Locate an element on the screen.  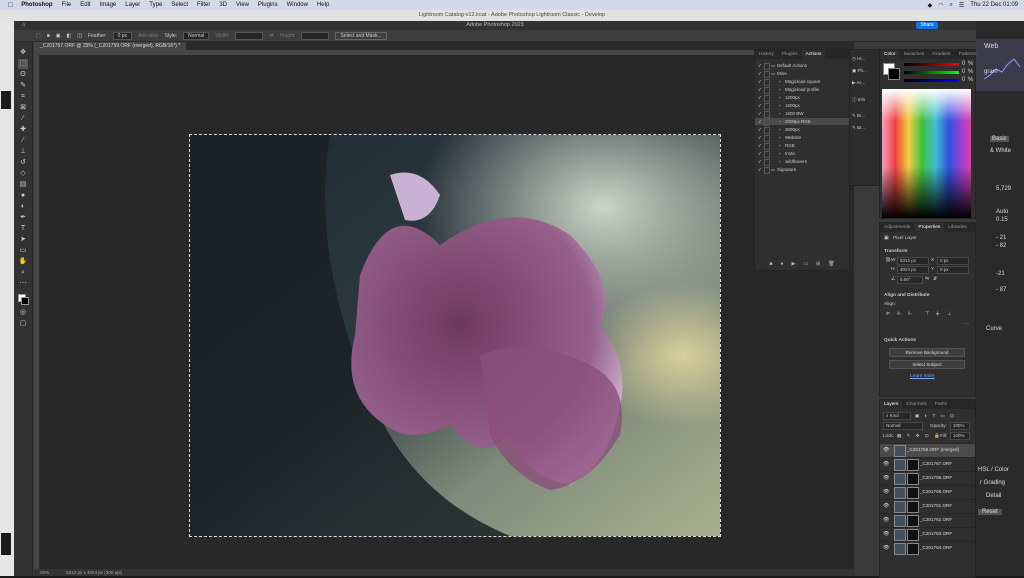
menu-edit: Edit is located at coordinates (85, 5).